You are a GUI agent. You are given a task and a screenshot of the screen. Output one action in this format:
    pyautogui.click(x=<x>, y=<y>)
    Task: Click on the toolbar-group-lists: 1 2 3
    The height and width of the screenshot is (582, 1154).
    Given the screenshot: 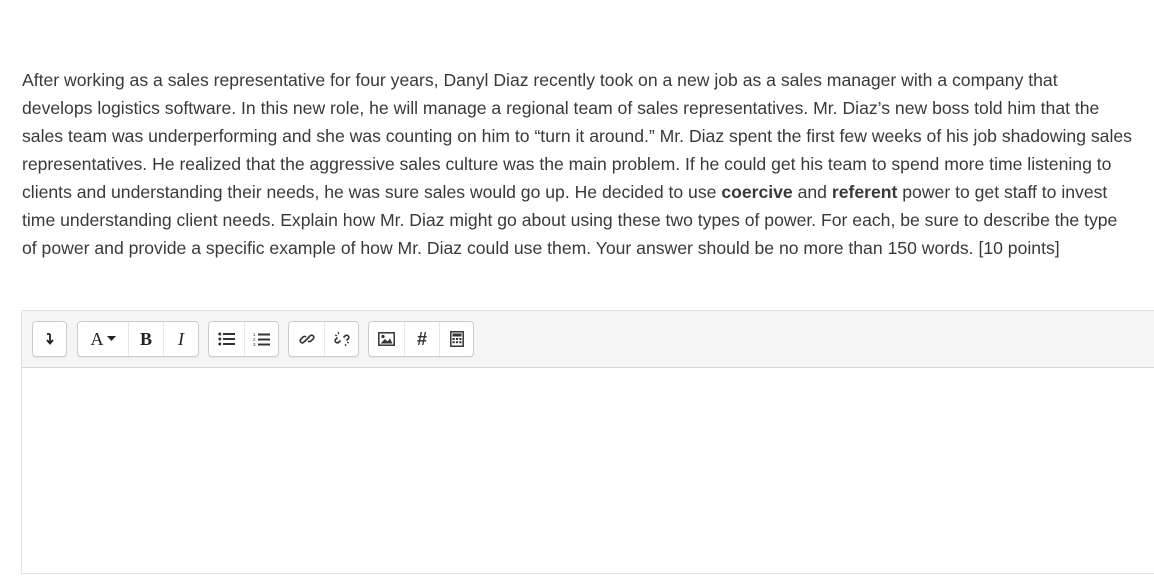 What is the action you would take?
    pyautogui.click(x=243, y=339)
    